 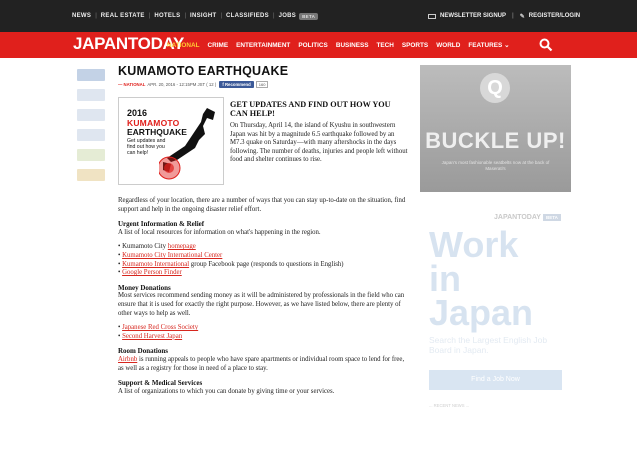 What do you see at coordinates (155, 264) in the screenshot?
I see `kumamoto-international-link: Kumamoto International` at bounding box center [155, 264].